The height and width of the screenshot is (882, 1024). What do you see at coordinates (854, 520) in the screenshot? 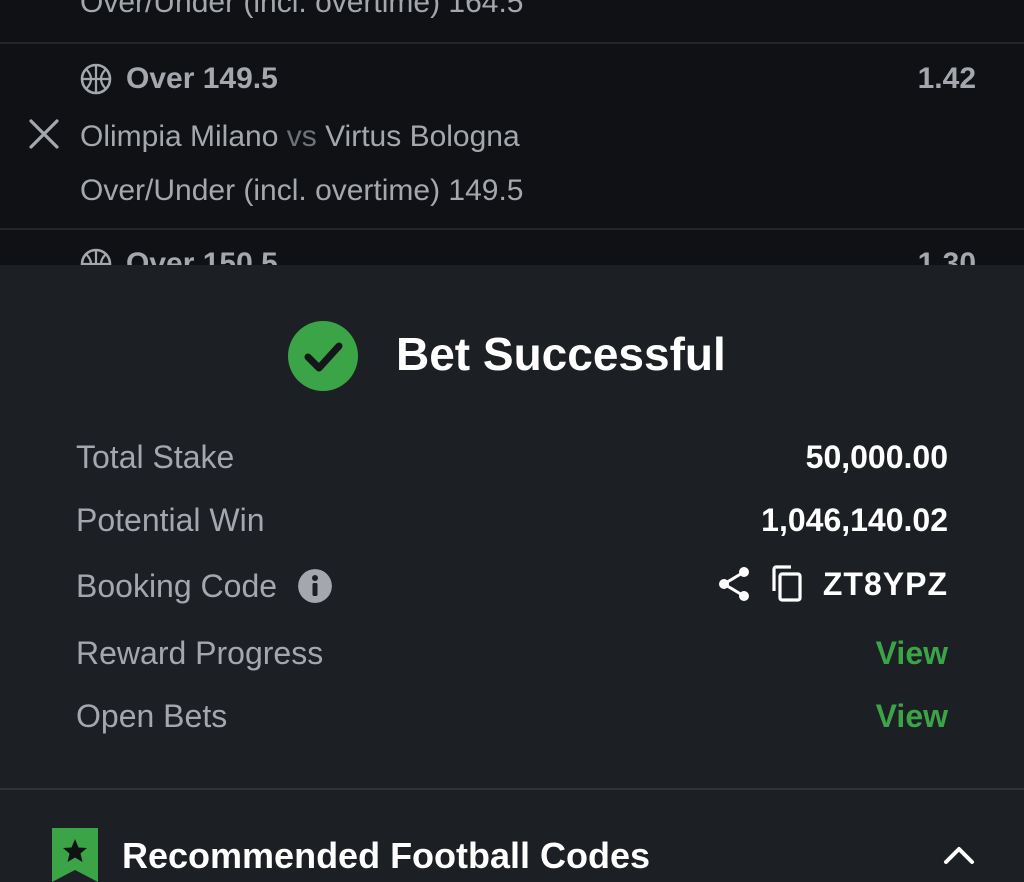
I see `potential-win-value: 1,046,140.02` at bounding box center [854, 520].